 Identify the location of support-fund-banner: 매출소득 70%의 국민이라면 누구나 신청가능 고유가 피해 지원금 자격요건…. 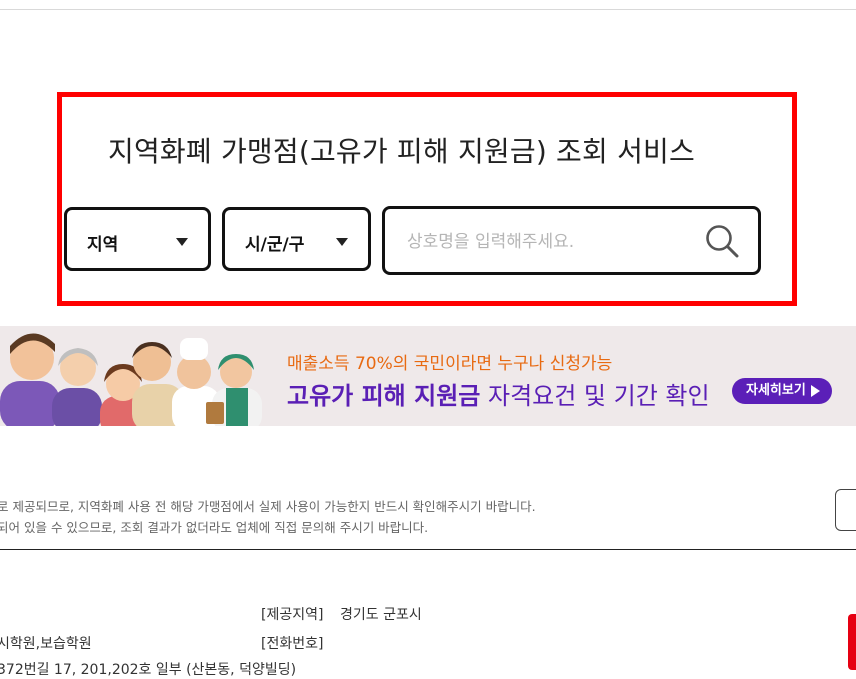
(428, 376).